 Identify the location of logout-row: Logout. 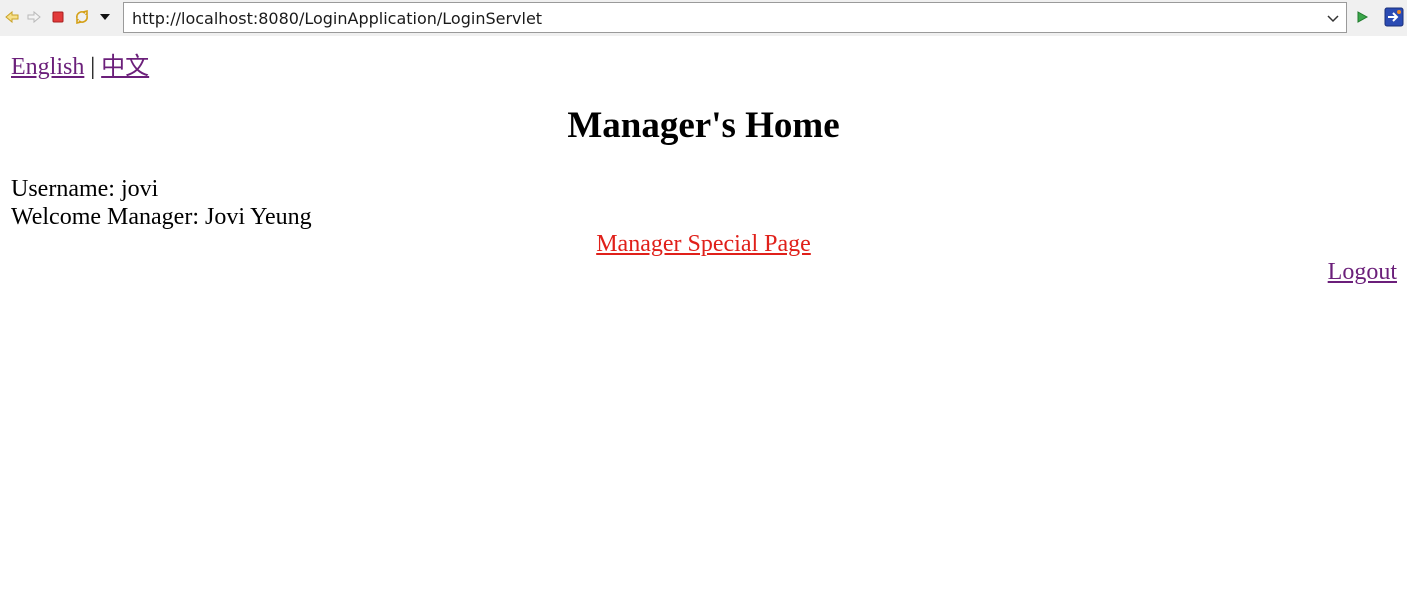
(1362, 272).